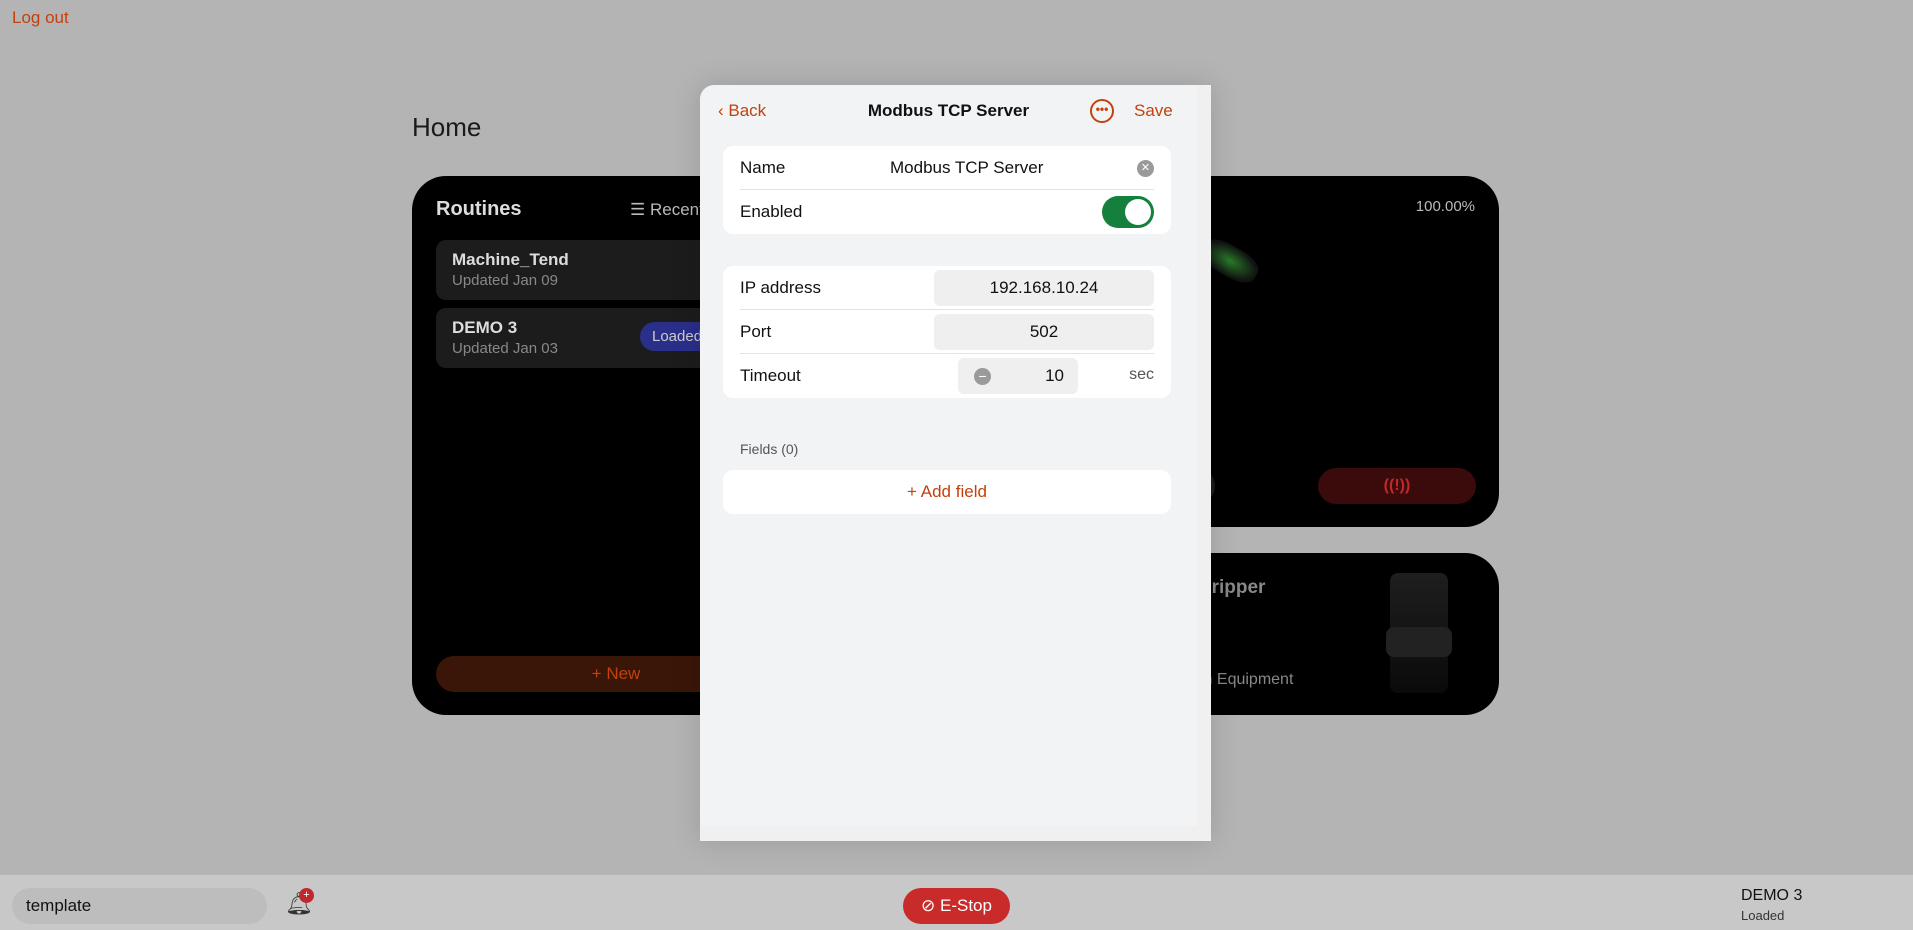 The image size is (1913, 930). I want to click on alert-icon: ((!)), so click(1397, 485).